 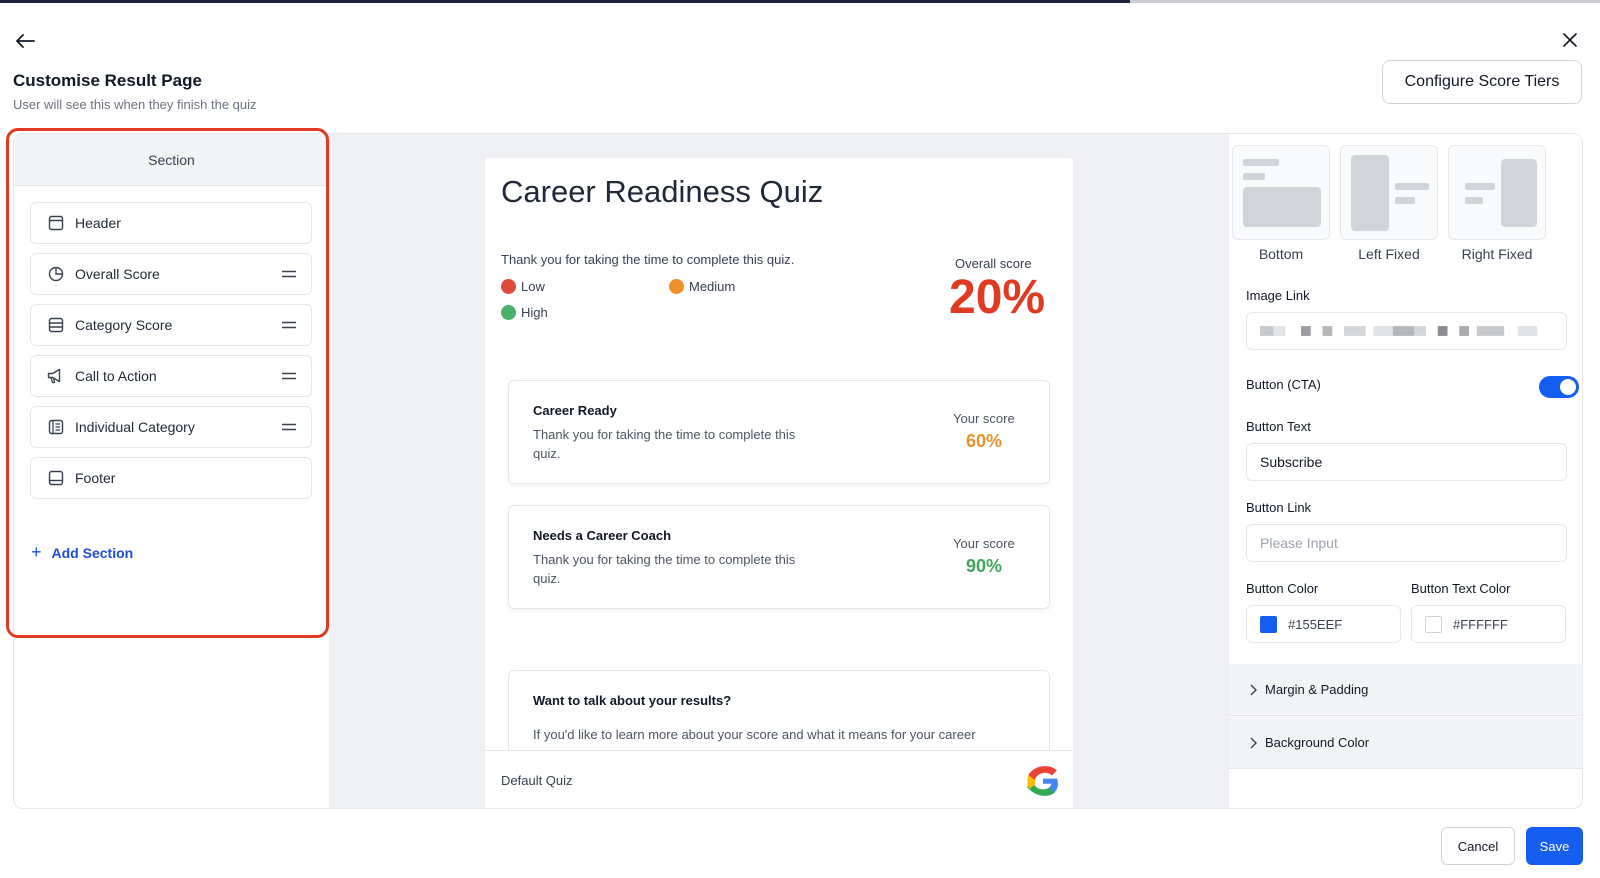 I want to click on button-link-field: Please Input, so click(x=1406, y=543).